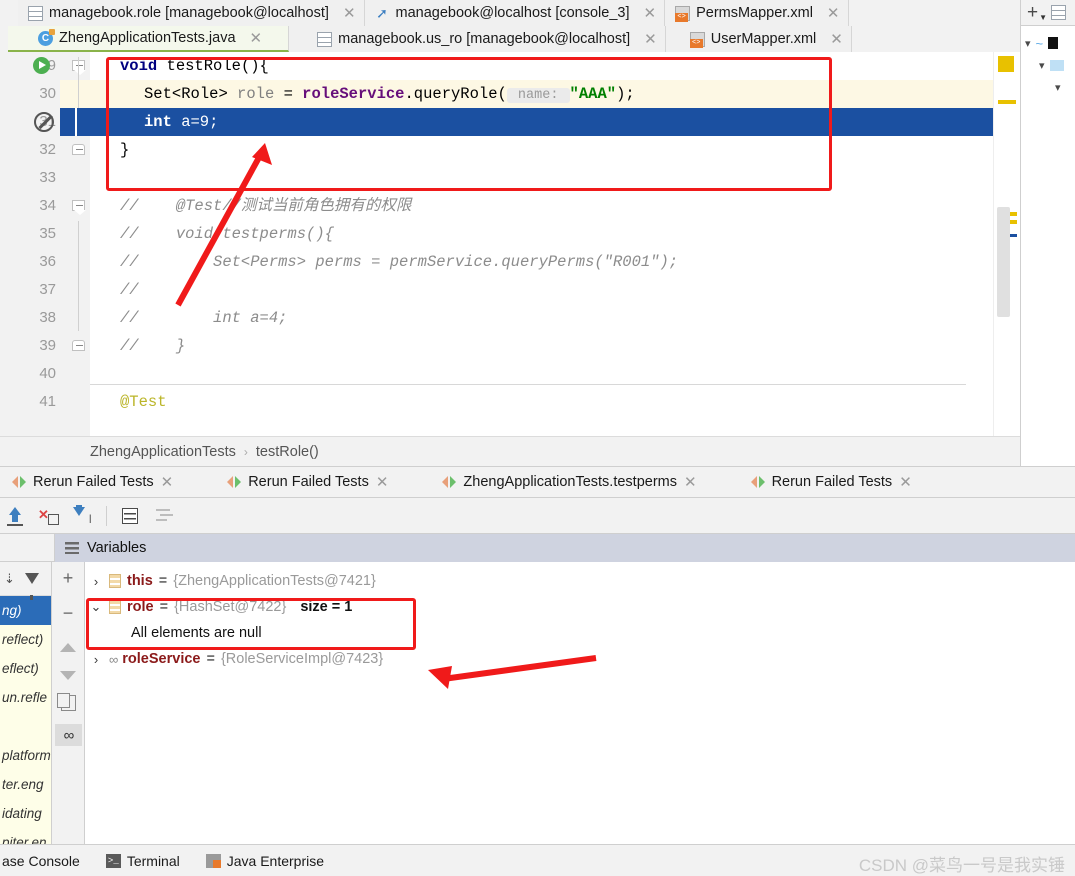 Image resolution: width=1075 pixels, height=876 pixels. Describe the element at coordinates (213, 860) in the screenshot. I see `java-enterprise-icon` at that location.